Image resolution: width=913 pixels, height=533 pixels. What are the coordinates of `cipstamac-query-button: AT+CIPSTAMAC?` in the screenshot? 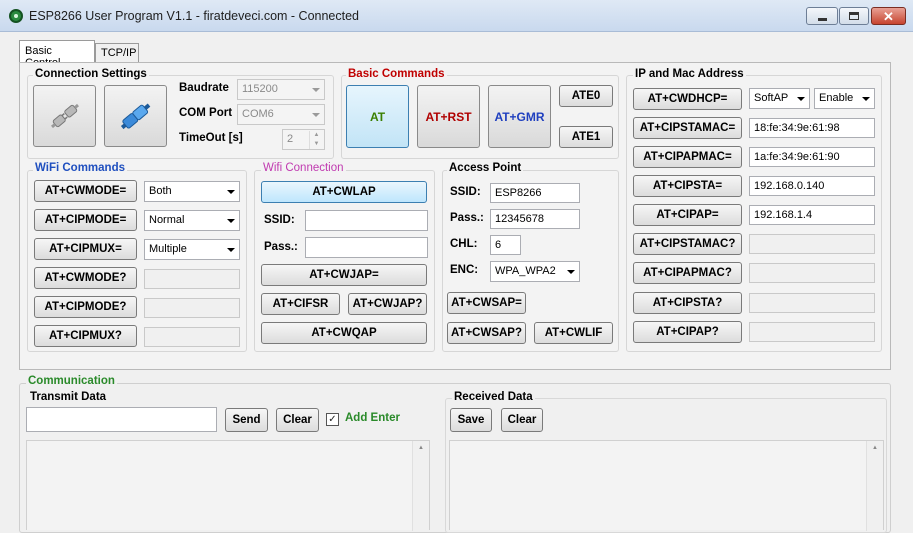 It's located at (687, 244).